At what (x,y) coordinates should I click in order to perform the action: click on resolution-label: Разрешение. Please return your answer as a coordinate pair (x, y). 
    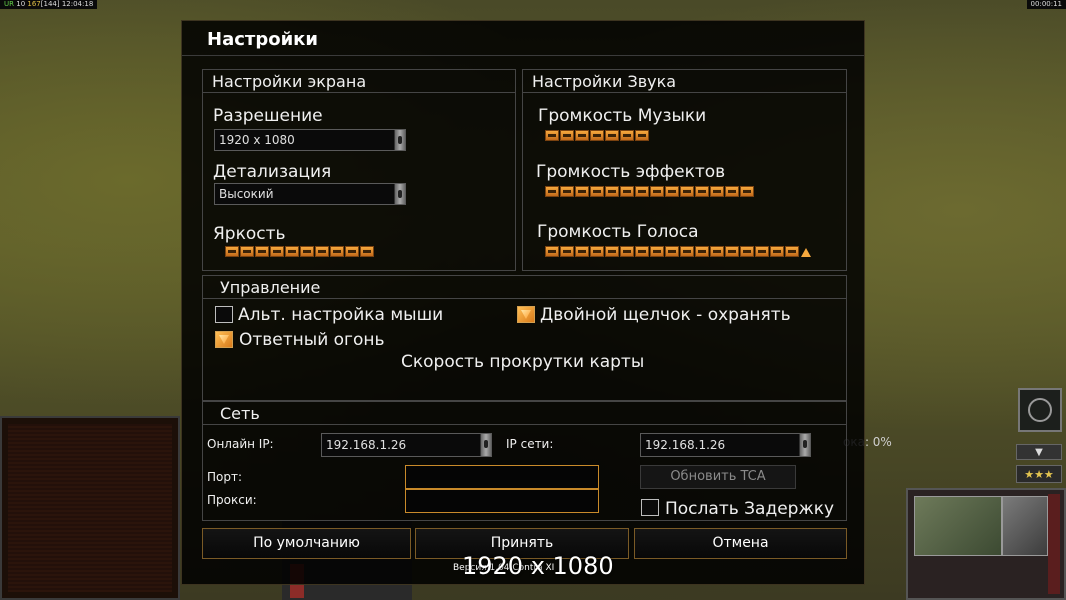
    Looking at the image, I should click on (268, 116).